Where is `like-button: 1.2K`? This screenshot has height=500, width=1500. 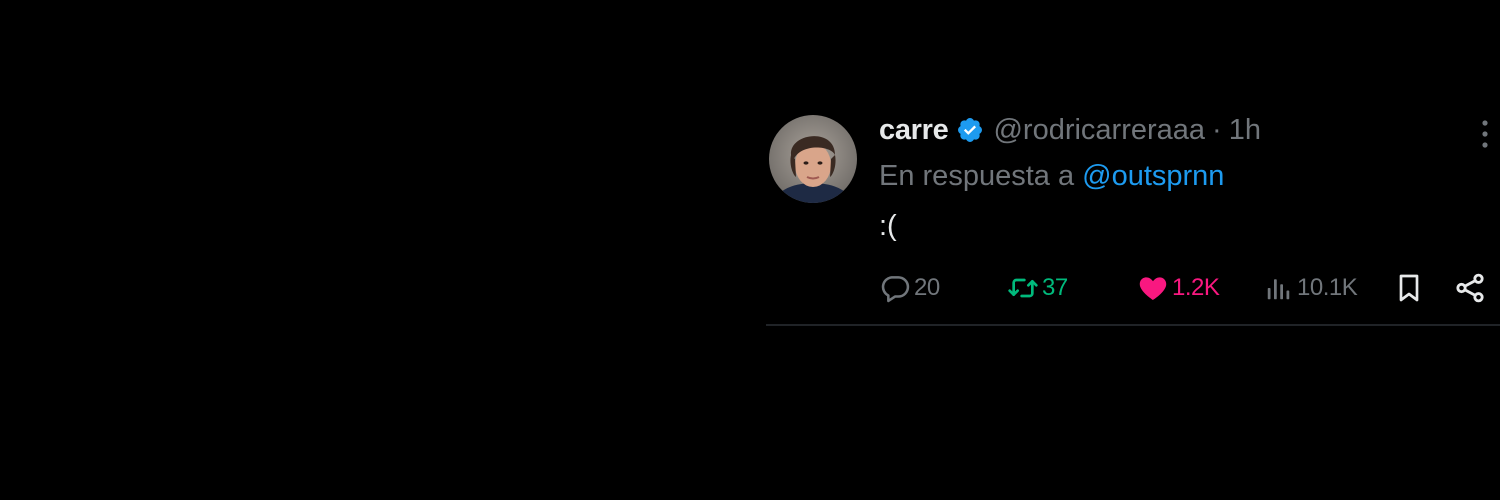 like-button: 1.2K is located at coordinates (1178, 288).